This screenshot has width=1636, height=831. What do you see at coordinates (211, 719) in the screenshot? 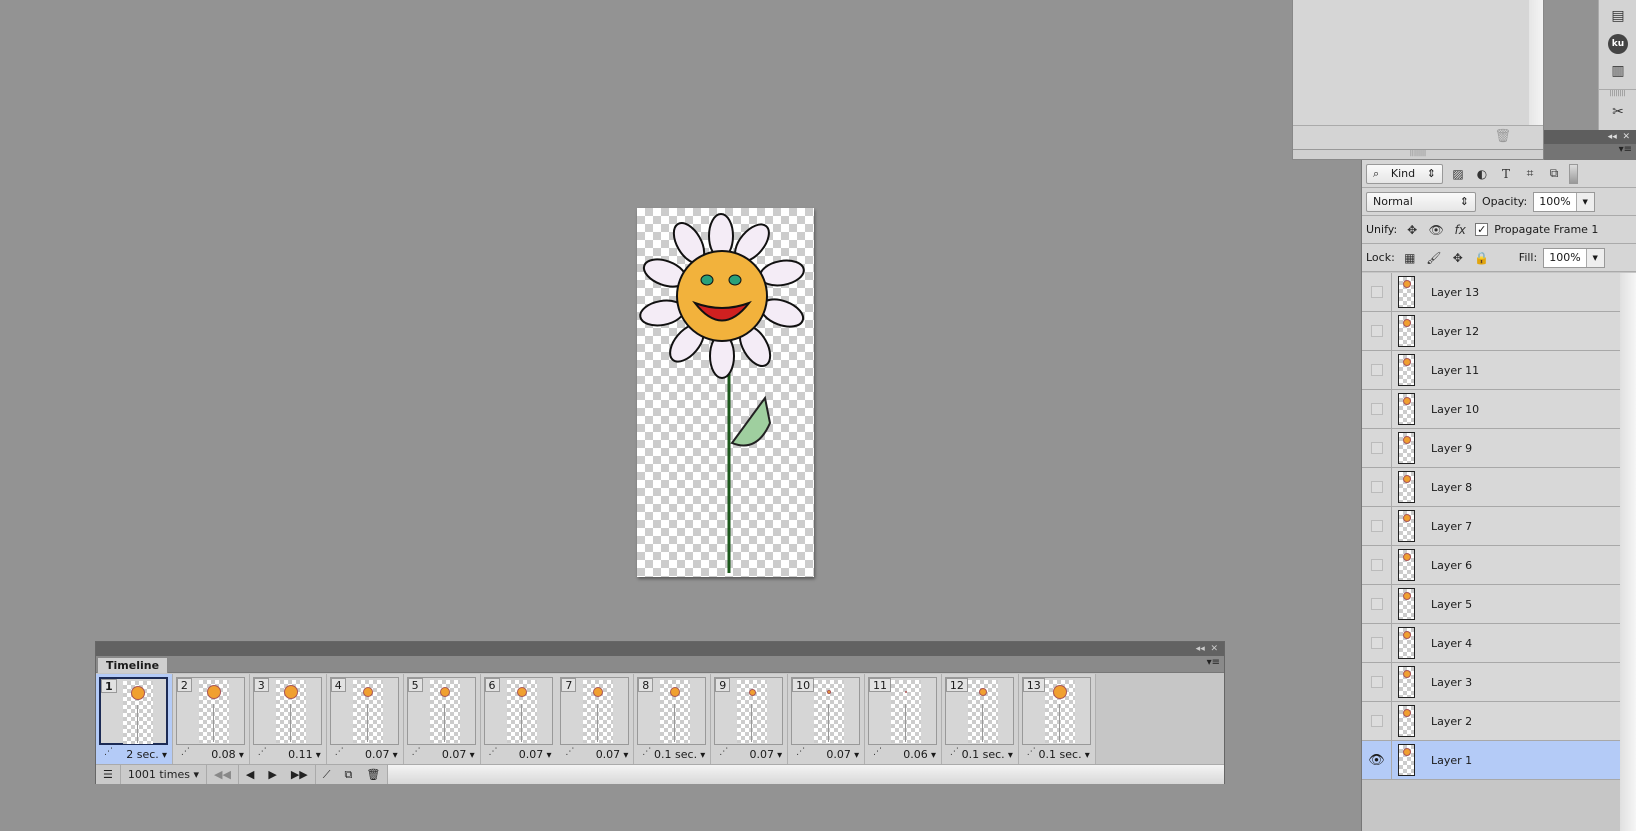
I see `animation-frame: 2 ⋰ 0.08` at bounding box center [211, 719].